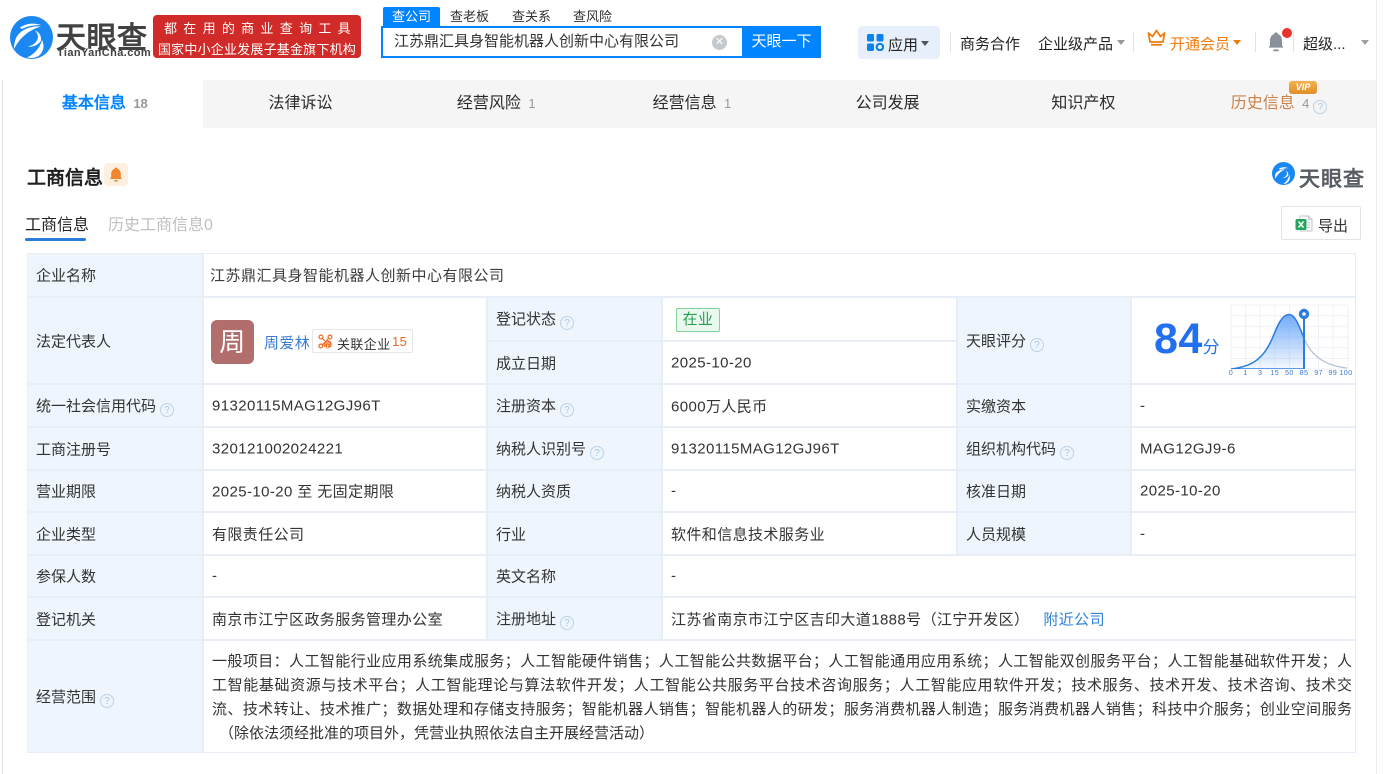  I want to click on svg-text: 100, so click(1345, 372).